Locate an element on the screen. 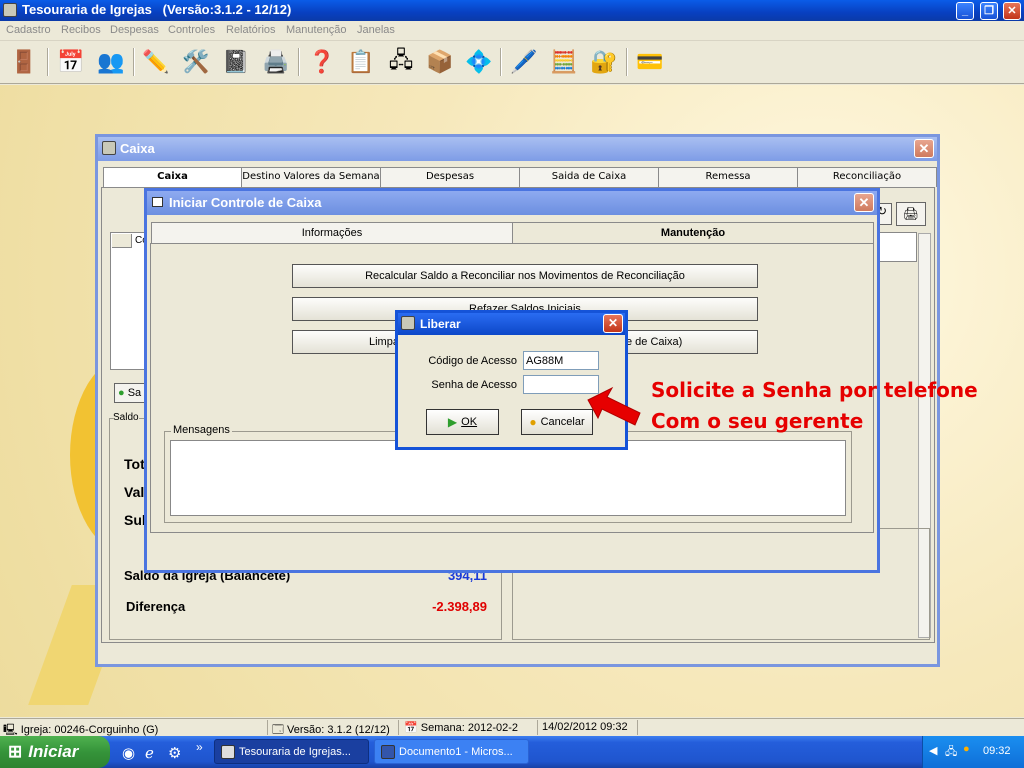  label-valor: Val is located at coordinates (134, 492).